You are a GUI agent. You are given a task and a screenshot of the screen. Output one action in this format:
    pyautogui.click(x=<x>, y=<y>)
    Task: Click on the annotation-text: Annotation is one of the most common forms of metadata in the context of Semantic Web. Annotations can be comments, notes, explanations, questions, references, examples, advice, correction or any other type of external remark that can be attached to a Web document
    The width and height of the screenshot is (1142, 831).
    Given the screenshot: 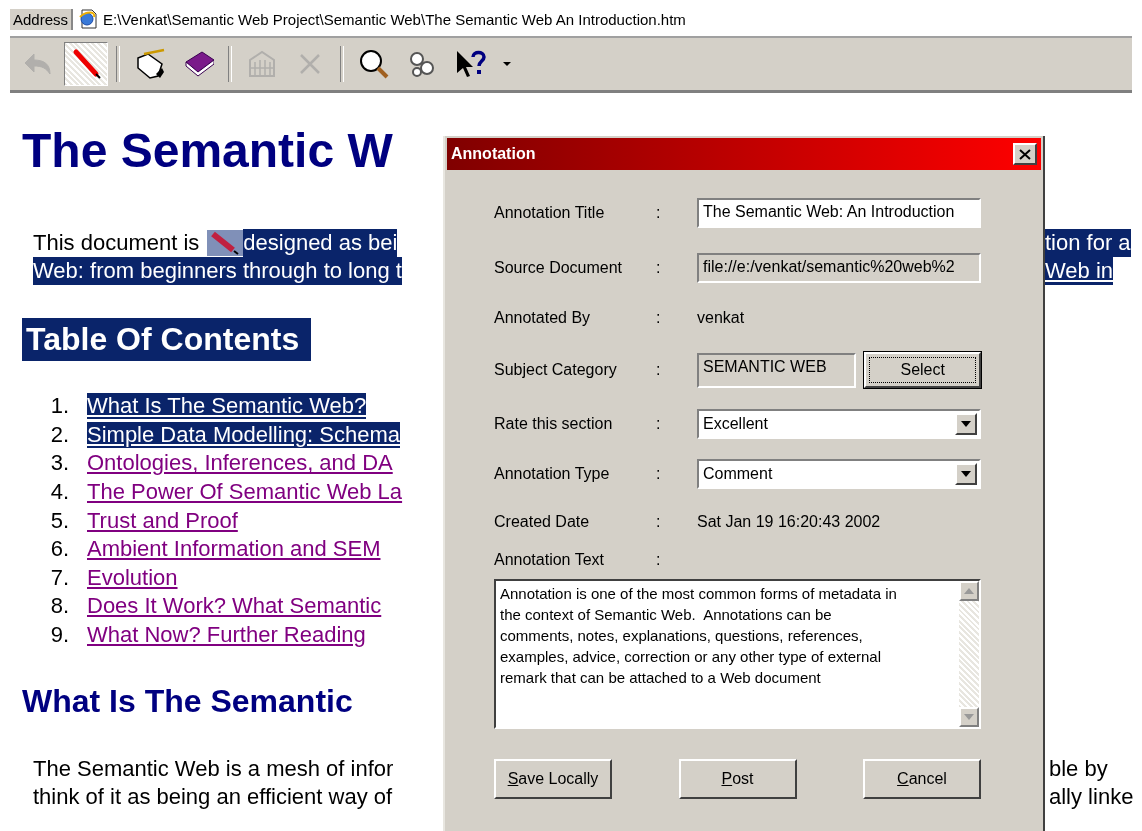 What is the action you would take?
    pyautogui.click(x=698, y=636)
    